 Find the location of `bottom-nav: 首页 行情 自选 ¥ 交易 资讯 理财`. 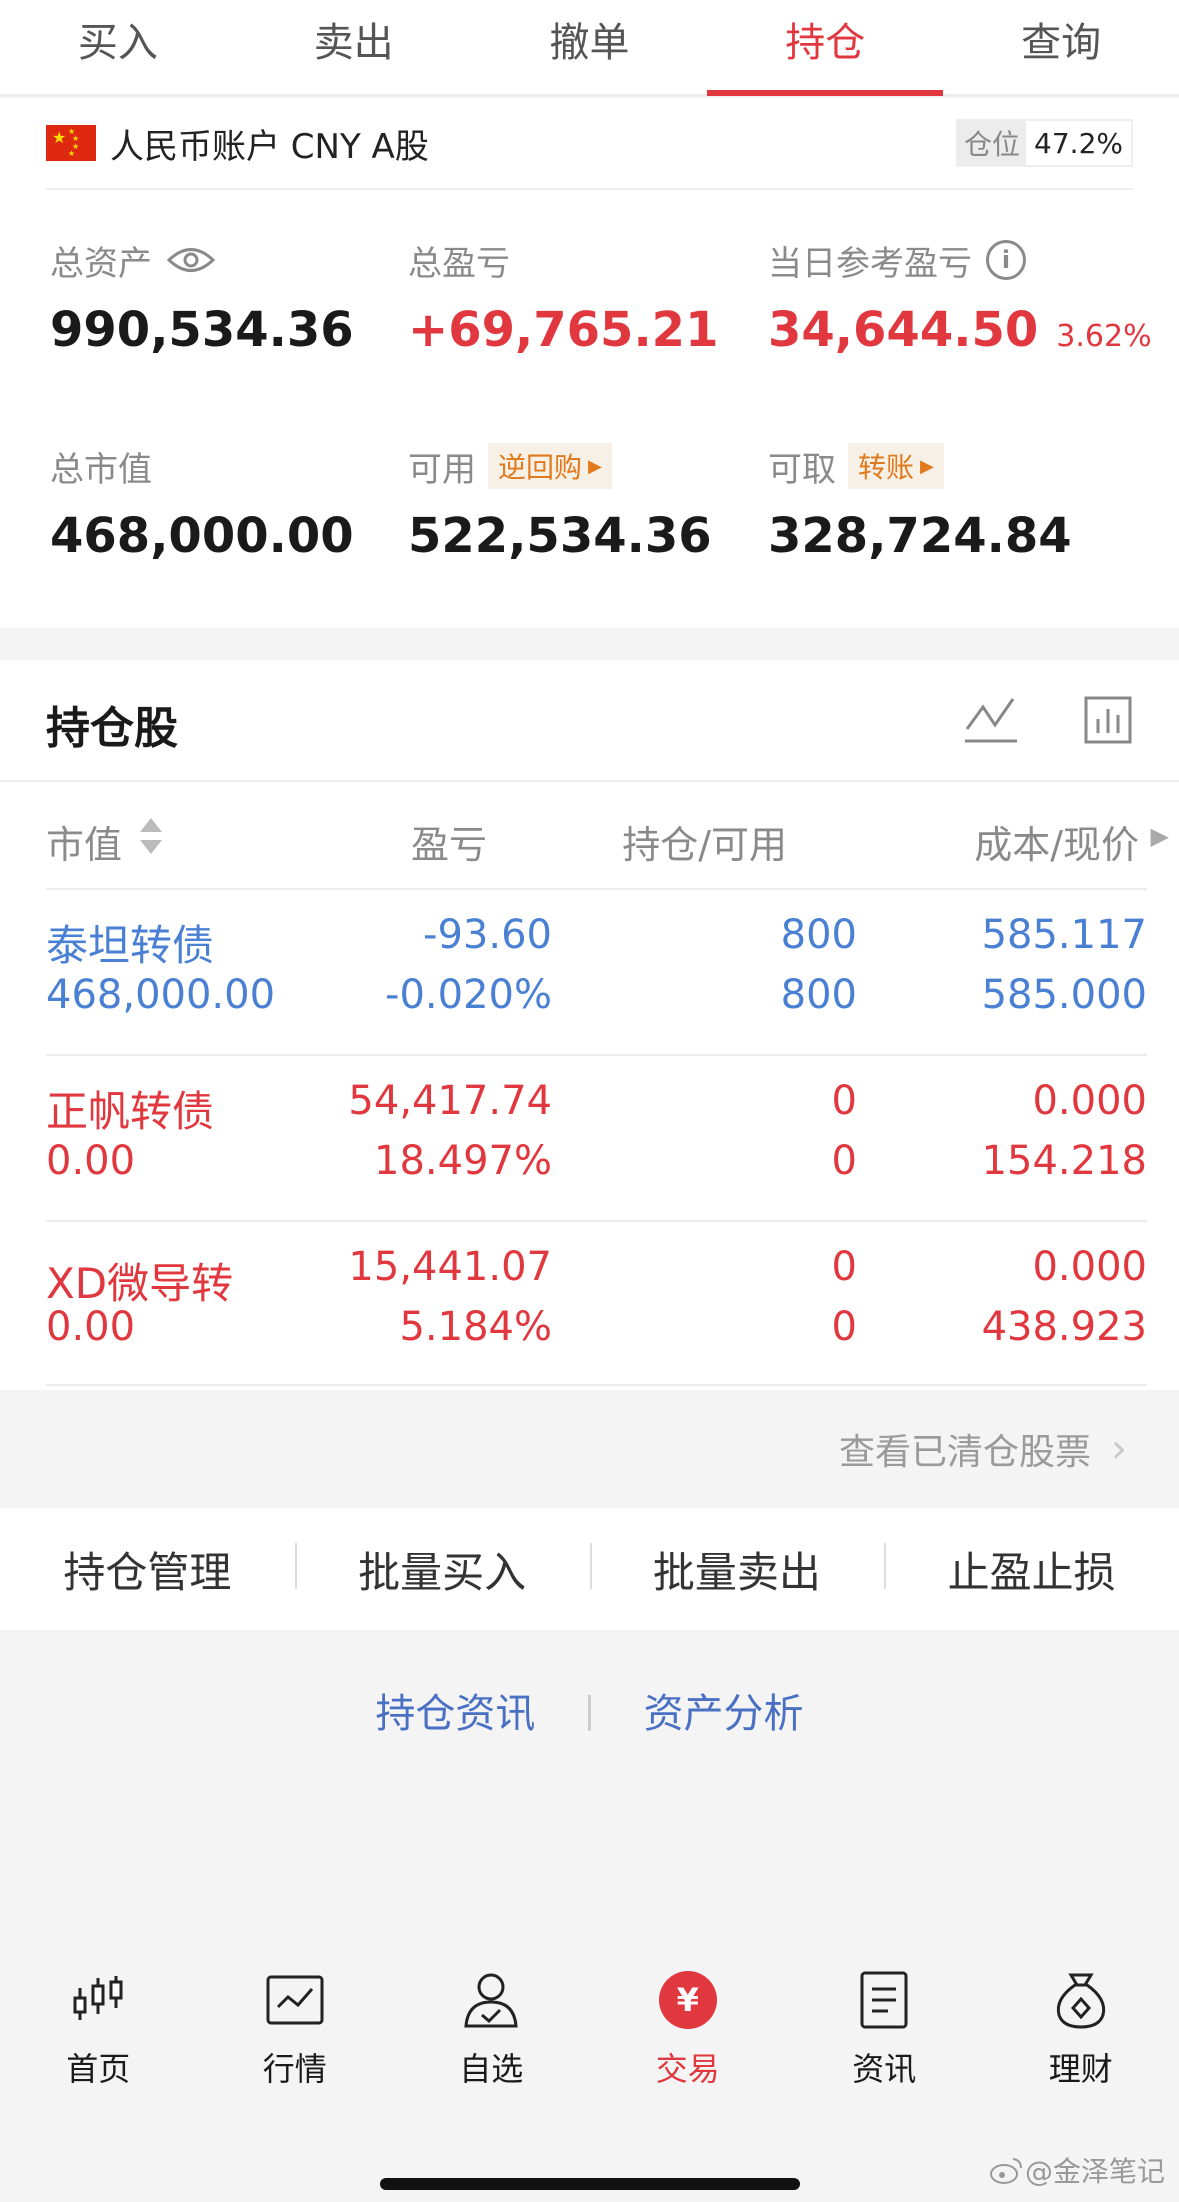

bottom-nav: 首页 行情 自选 ¥ 交易 资讯 理财 is located at coordinates (589, 2050).